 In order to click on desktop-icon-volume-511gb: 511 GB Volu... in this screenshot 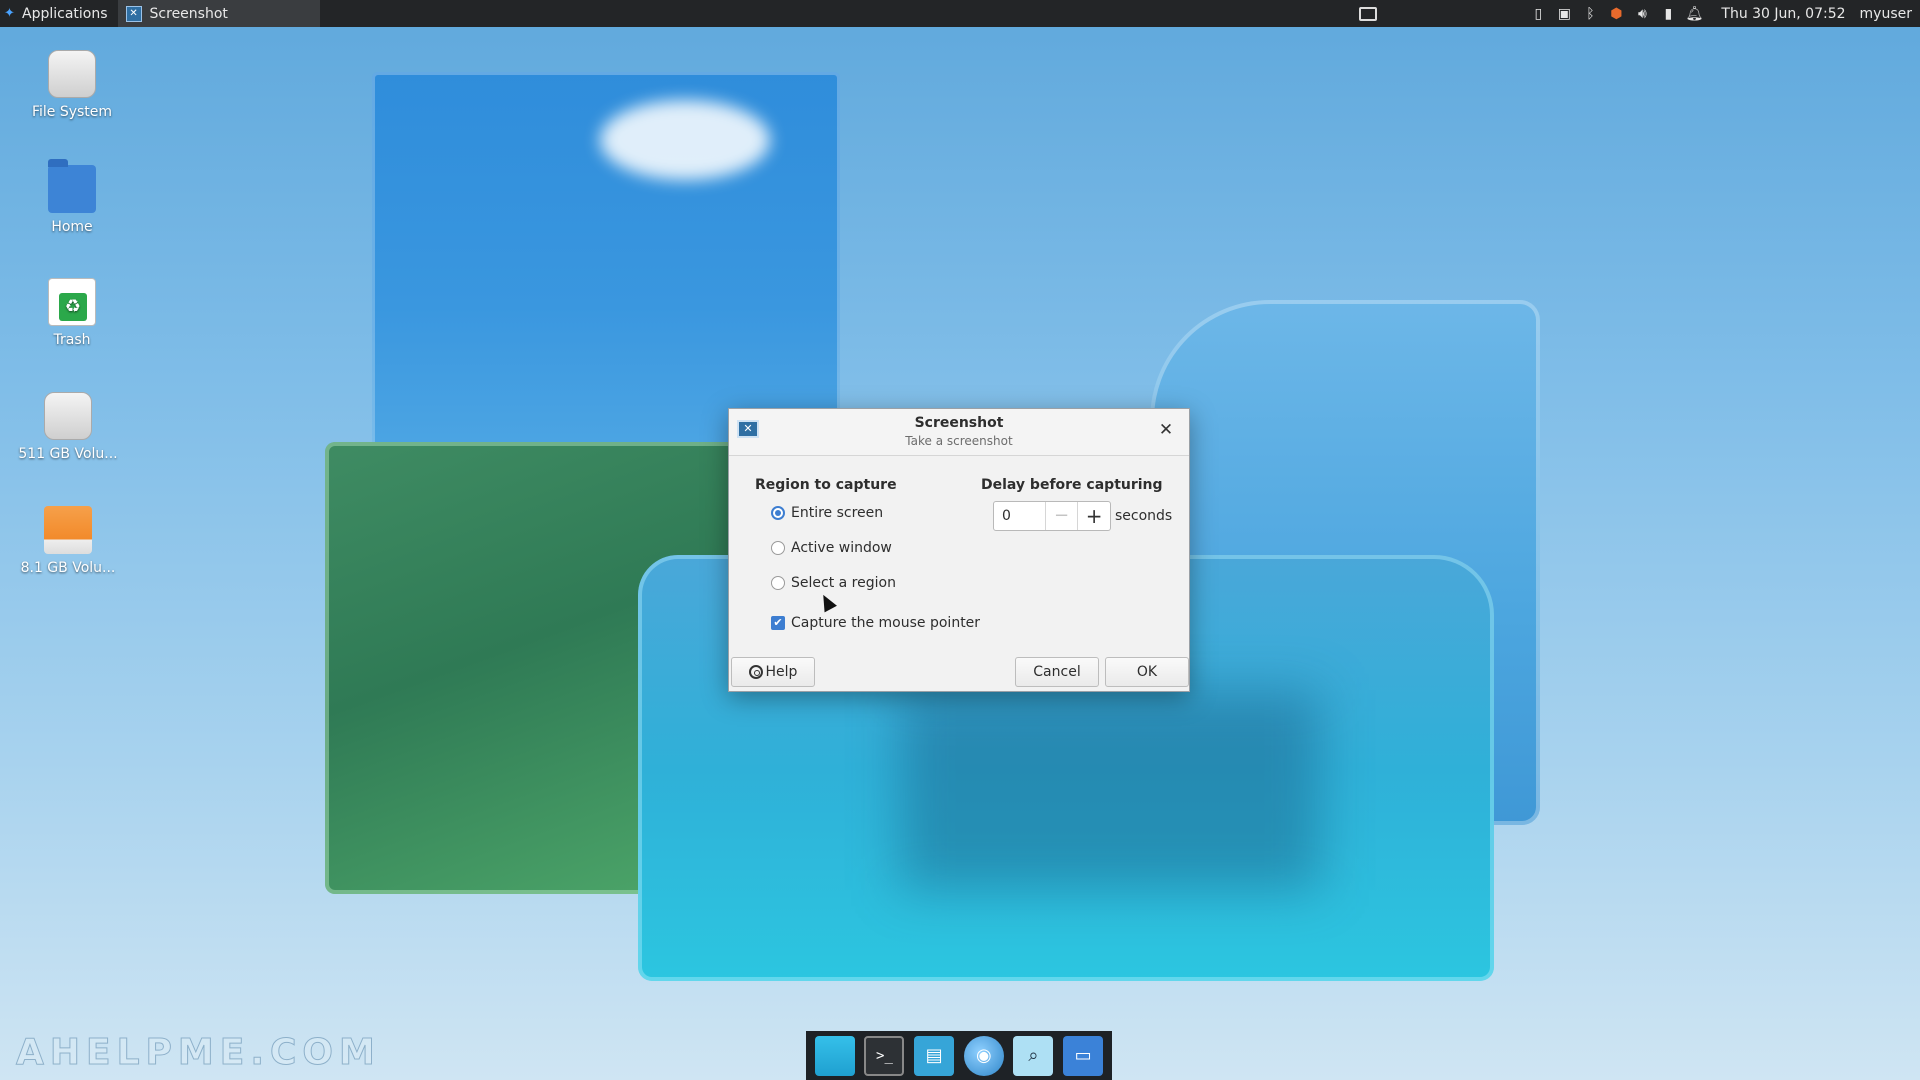, I will do `click(68, 427)`.